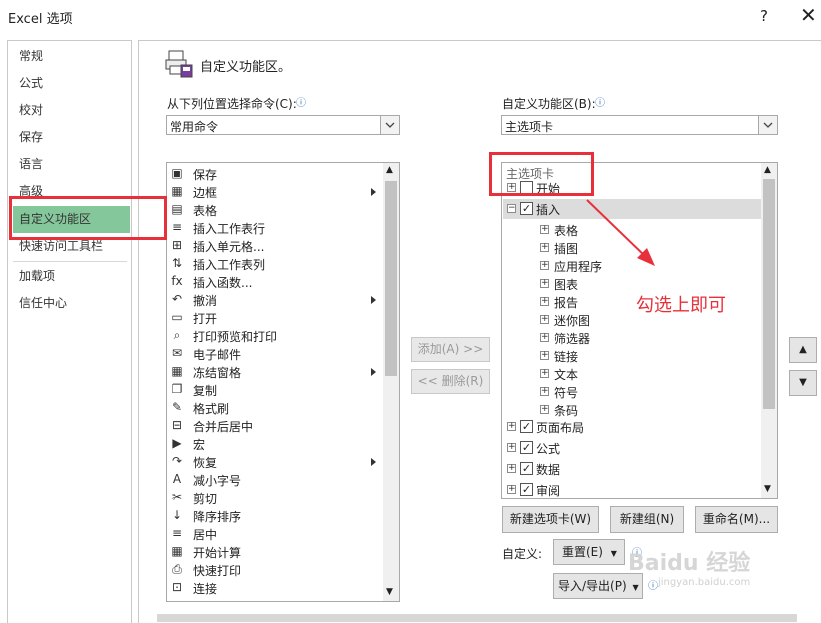 This screenshot has height=623, width=821. Describe the element at coordinates (550, 519) in the screenshot. I see `new-tab-button: 新建选项卡(W)` at that location.